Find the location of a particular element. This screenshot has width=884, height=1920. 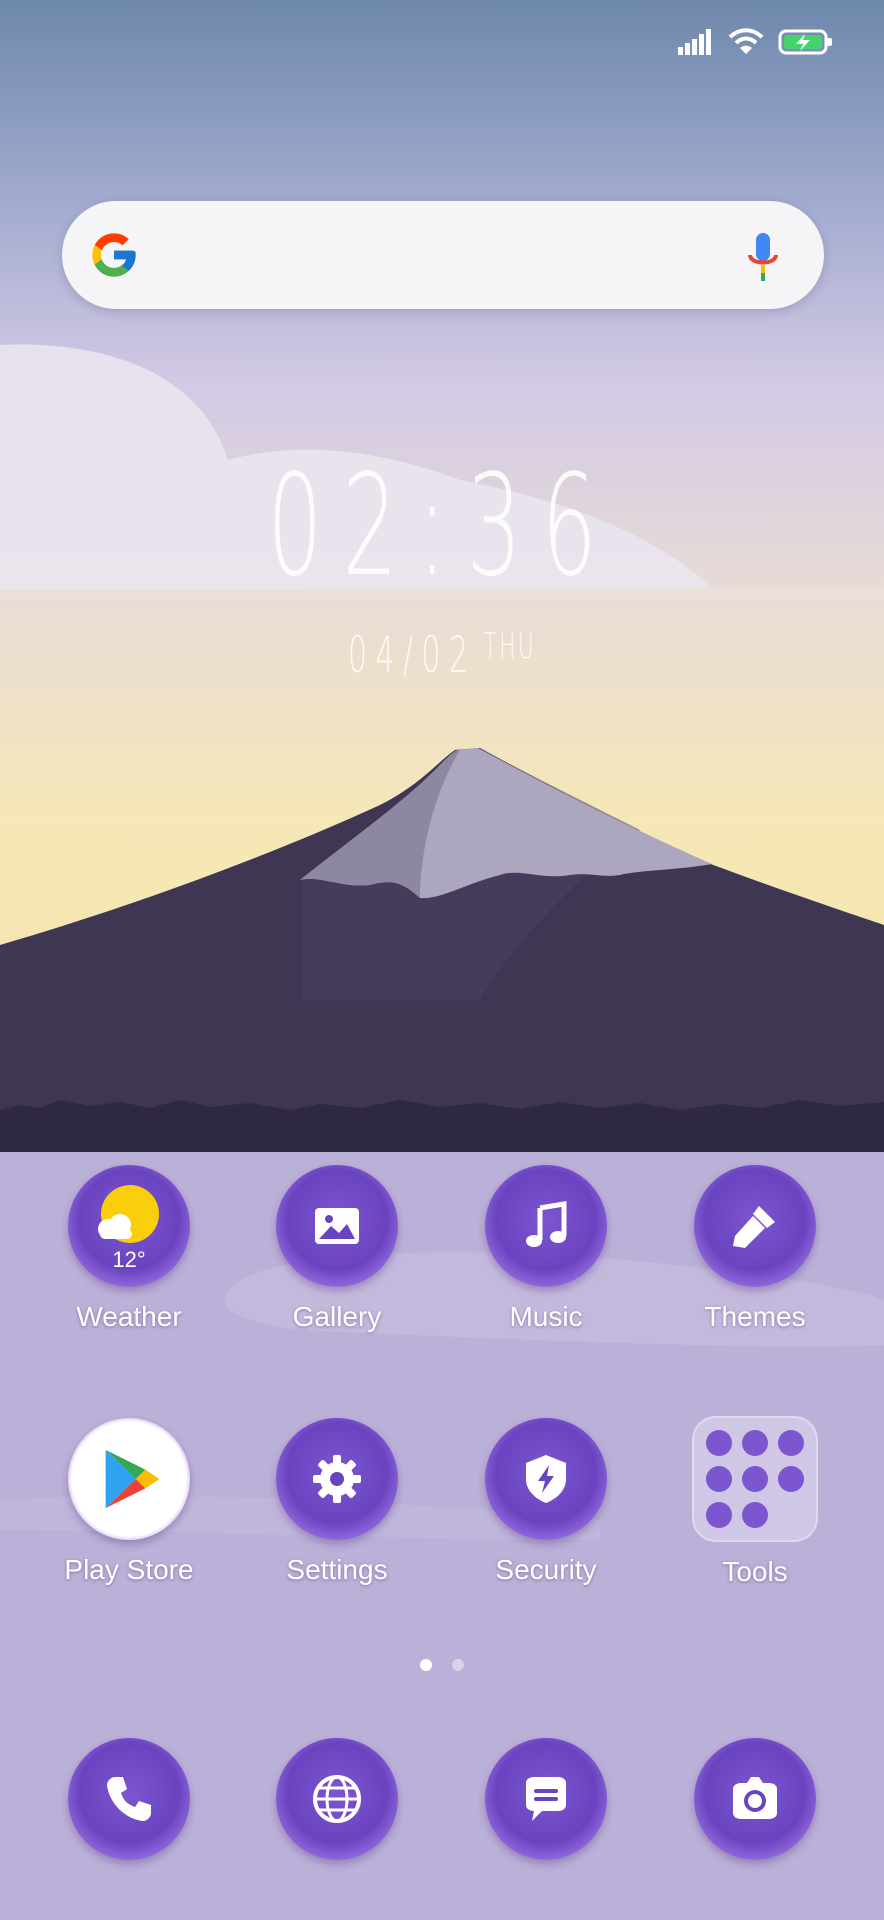

google-logo-icon is located at coordinates (114, 255).